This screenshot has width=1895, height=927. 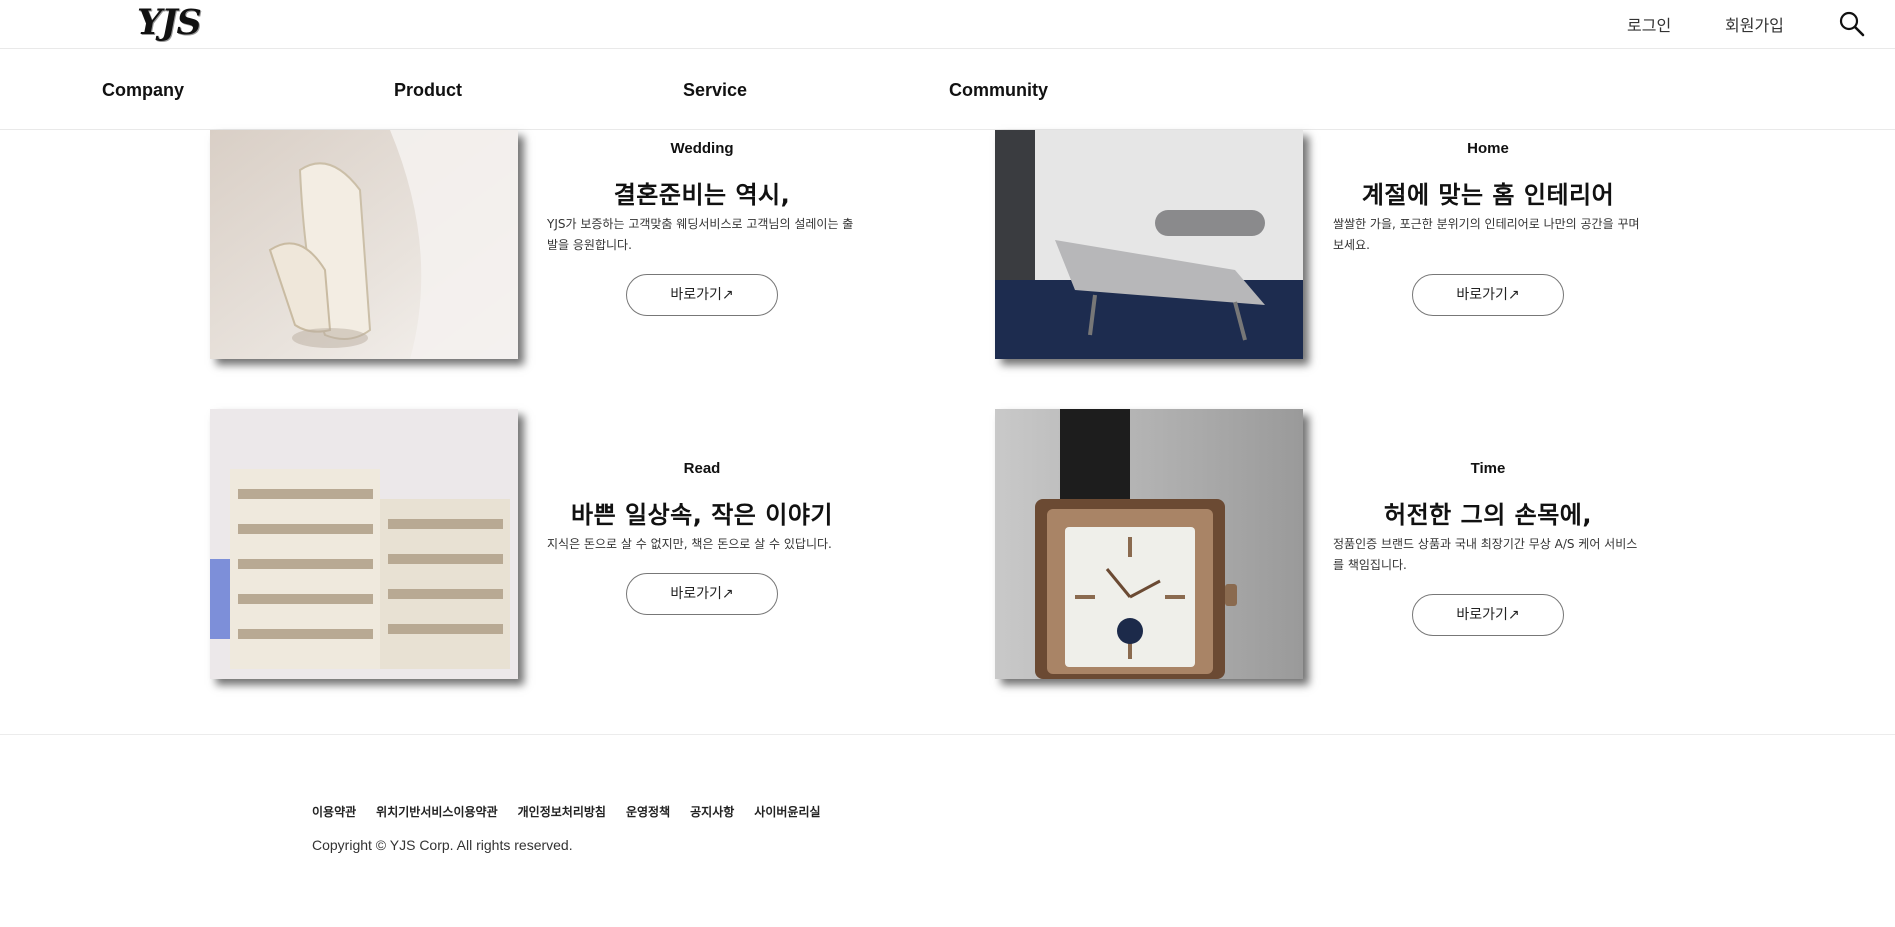 I want to click on home-go-button: 바로가기↗, so click(x=1488, y=295).